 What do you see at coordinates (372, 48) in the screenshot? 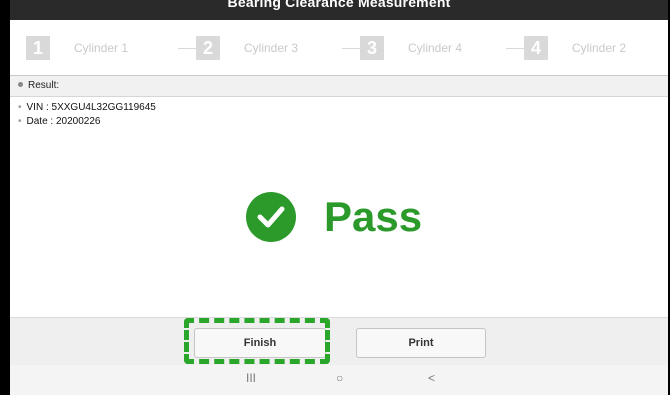
I see `step-3-number: 3` at bounding box center [372, 48].